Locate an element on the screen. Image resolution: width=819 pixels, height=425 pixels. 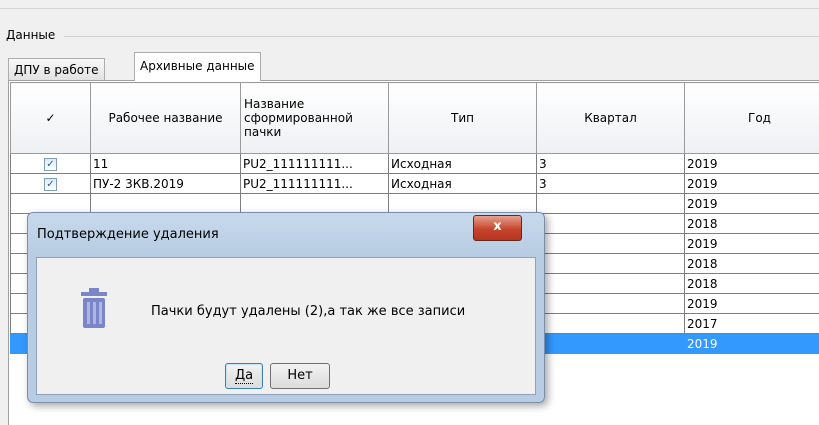
table-row: 2019 is located at coordinates (414, 203).